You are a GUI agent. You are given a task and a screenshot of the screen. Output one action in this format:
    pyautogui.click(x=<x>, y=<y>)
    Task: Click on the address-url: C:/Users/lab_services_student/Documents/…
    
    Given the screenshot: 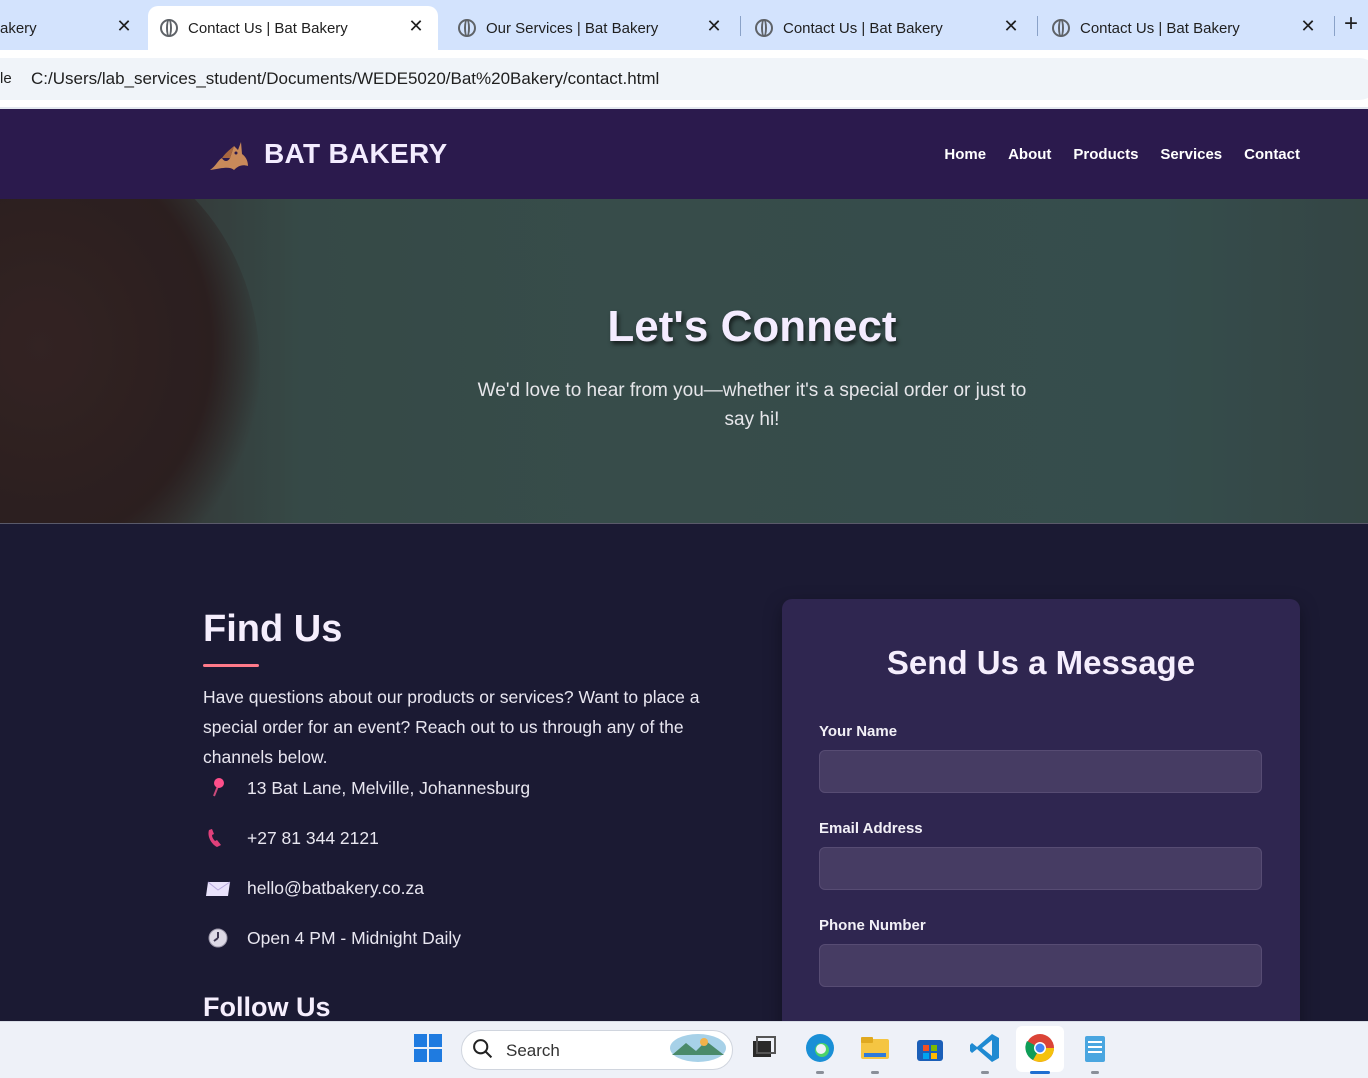 What is the action you would take?
    pyautogui.click(x=345, y=79)
    